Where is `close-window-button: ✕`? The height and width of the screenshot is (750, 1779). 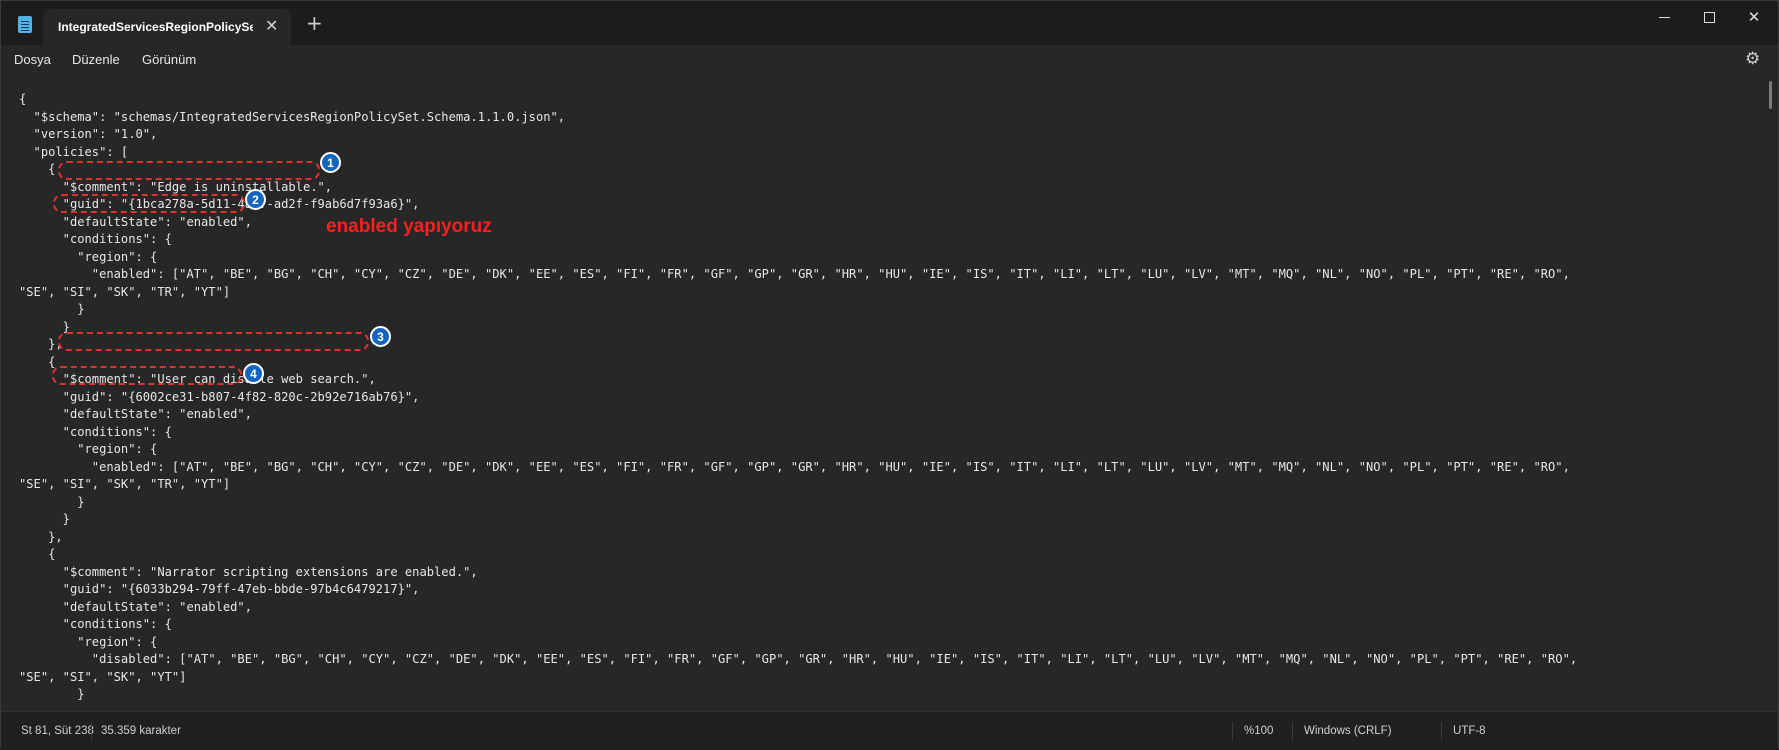
close-window-button: ✕ is located at coordinates (1754, 17).